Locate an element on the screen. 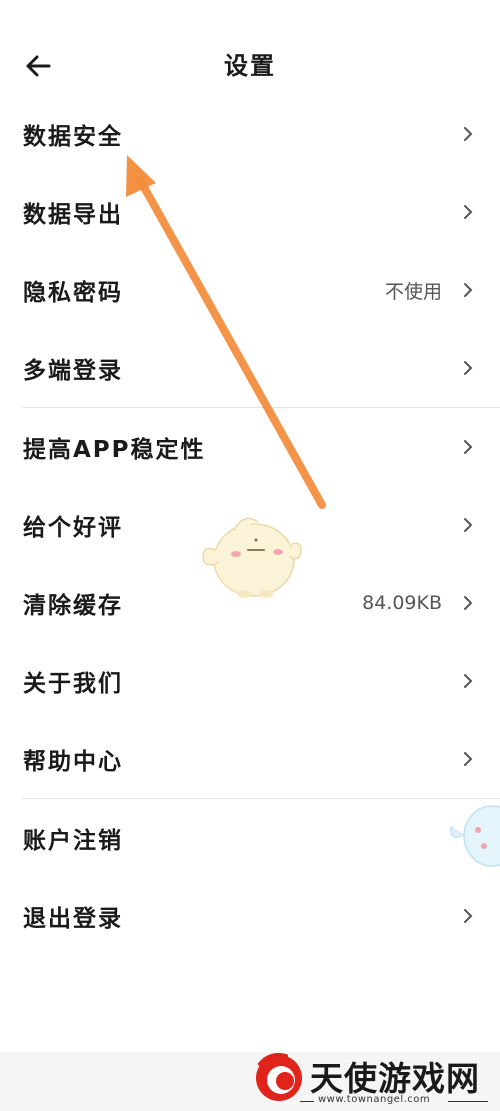 The width and height of the screenshot is (500, 1111). row-label: 数据导出 is located at coordinates (73, 215).